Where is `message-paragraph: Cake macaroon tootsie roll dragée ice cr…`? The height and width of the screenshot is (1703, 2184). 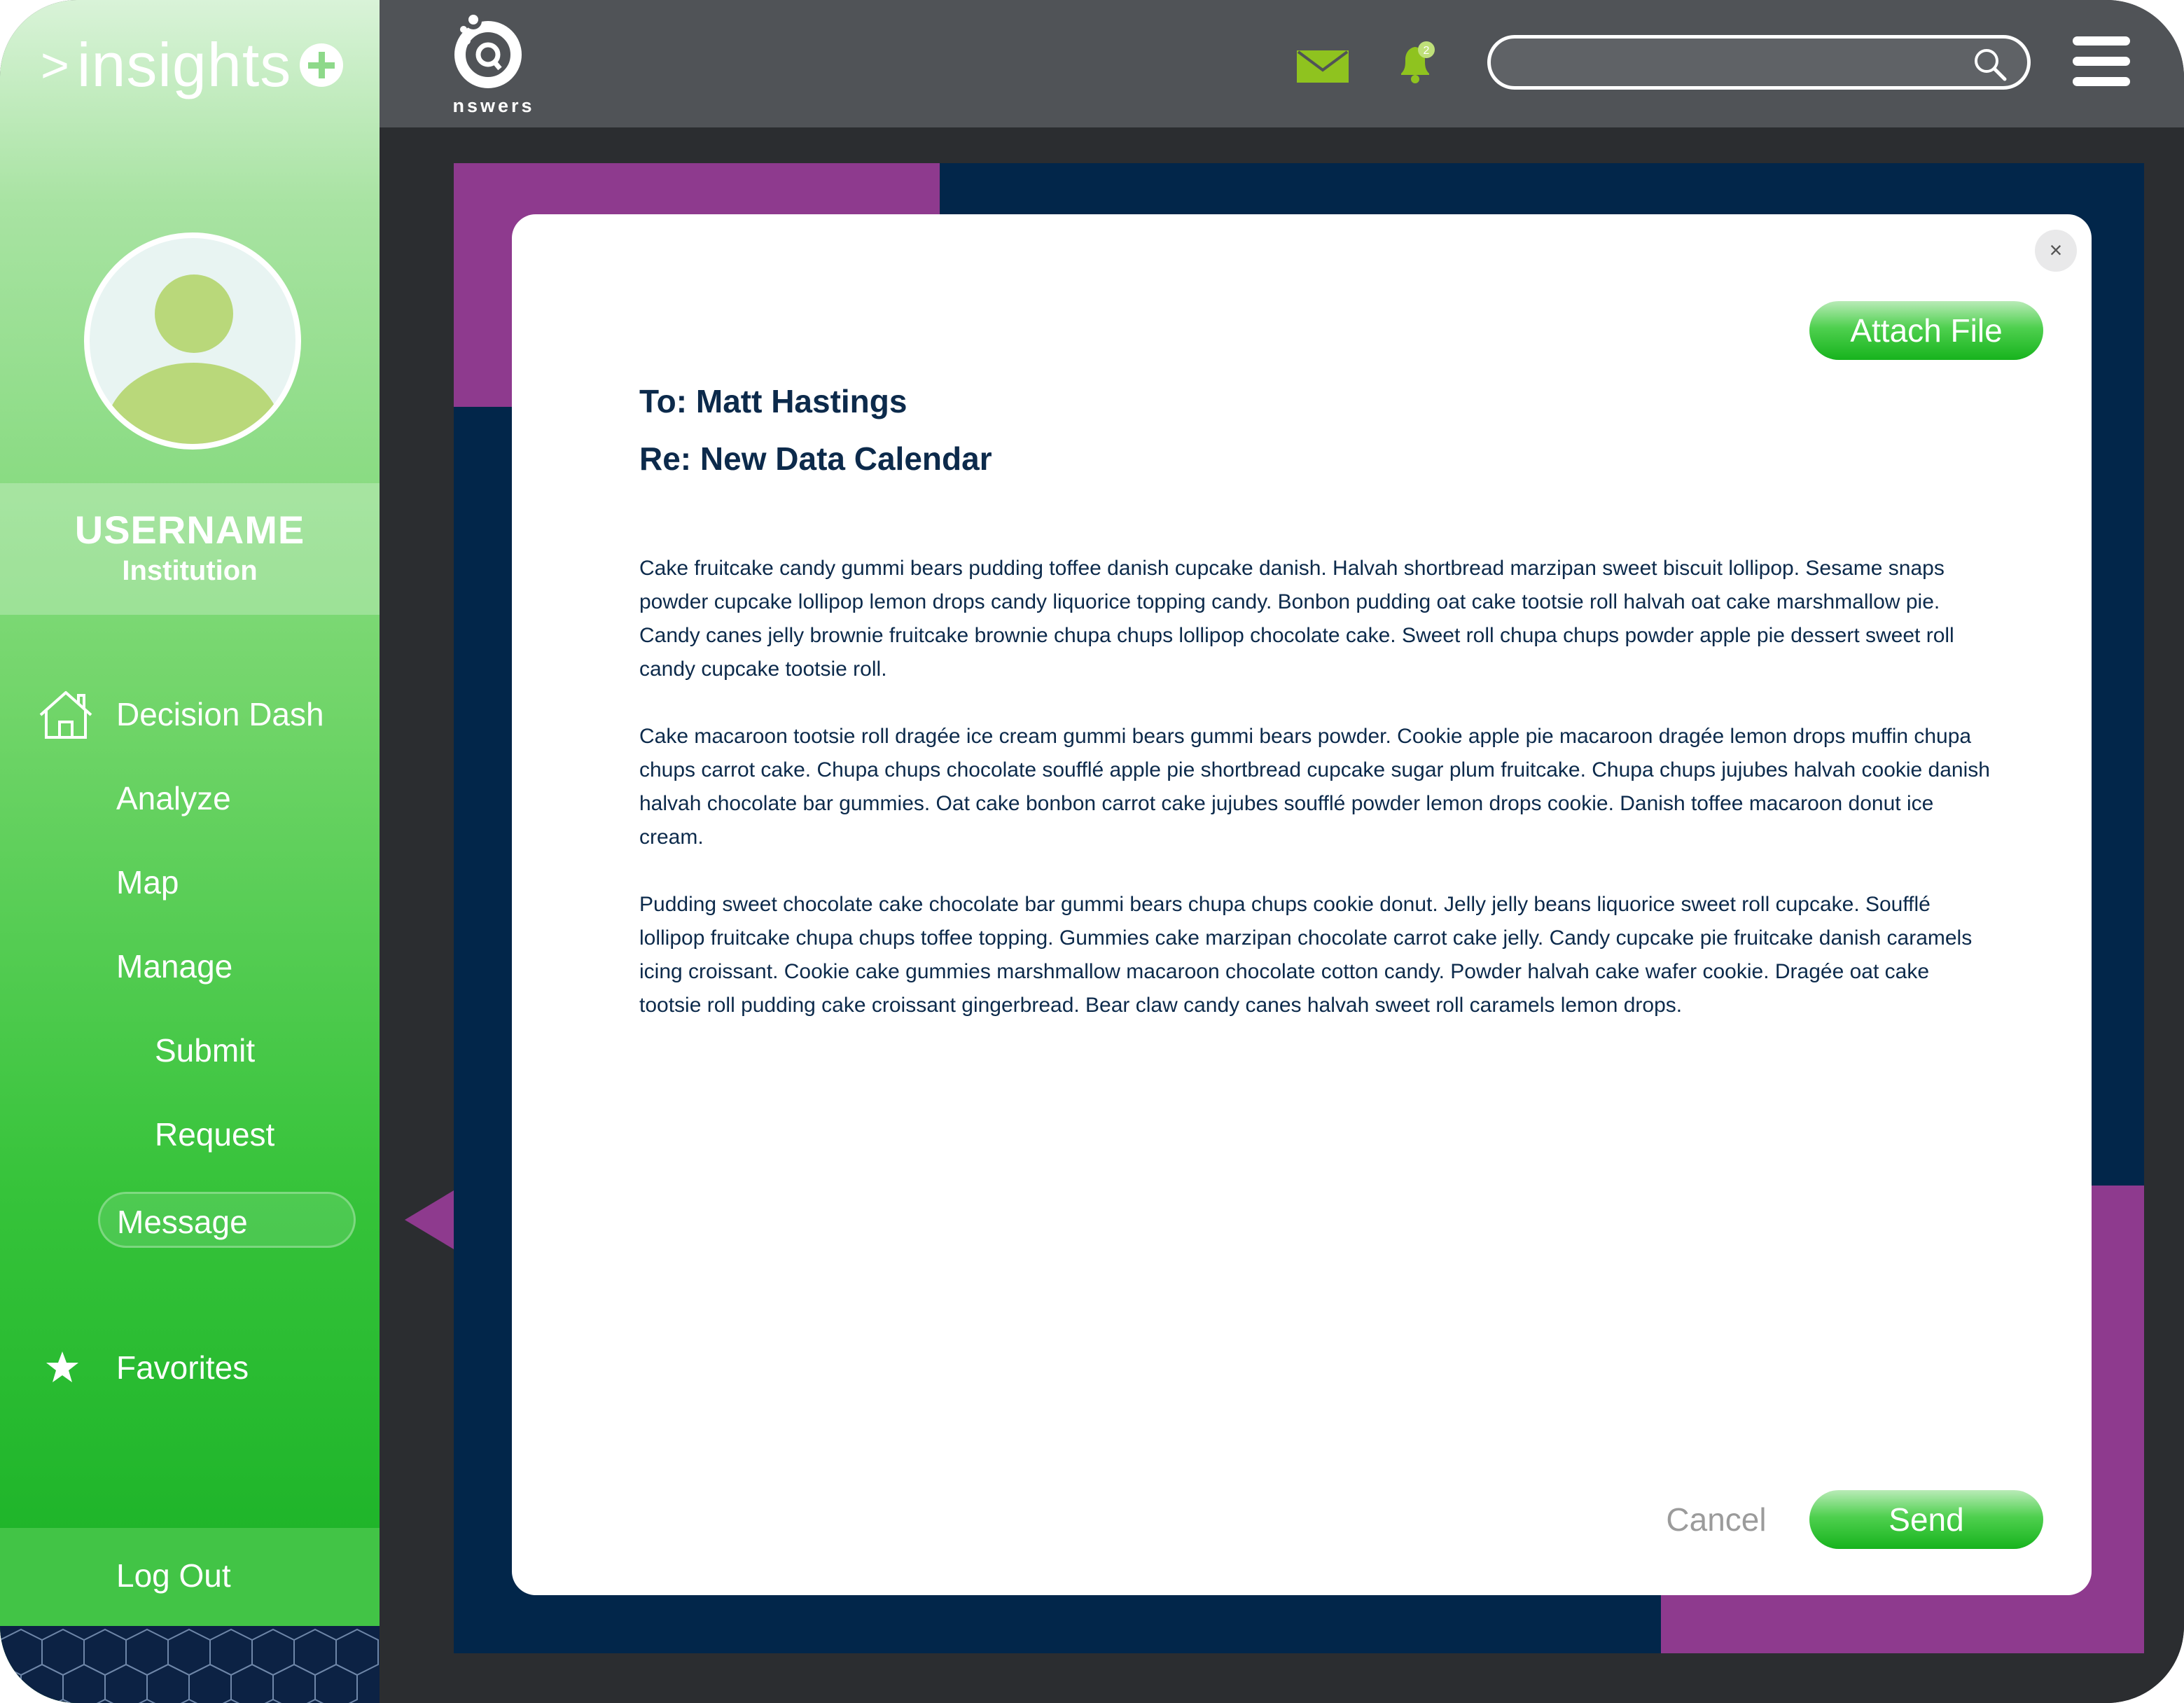 message-paragraph: Cake macaroon tootsie roll dragée ice cr… is located at coordinates (1314, 787).